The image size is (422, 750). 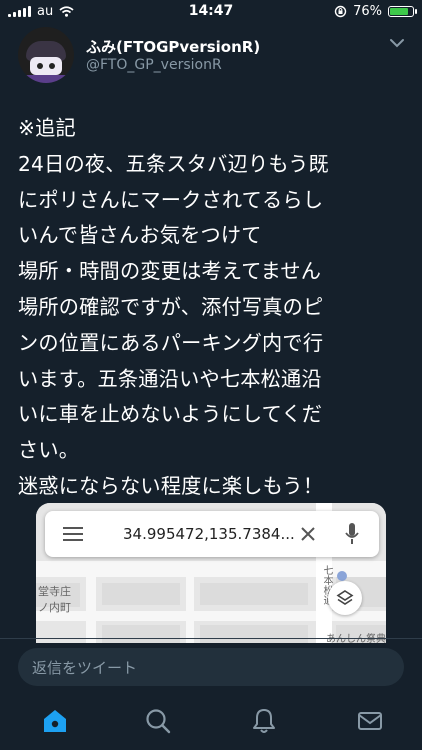 What do you see at coordinates (340, 11) in the screenshot?
I see `orientation-lock-icon` at bounding box center [340, 11].